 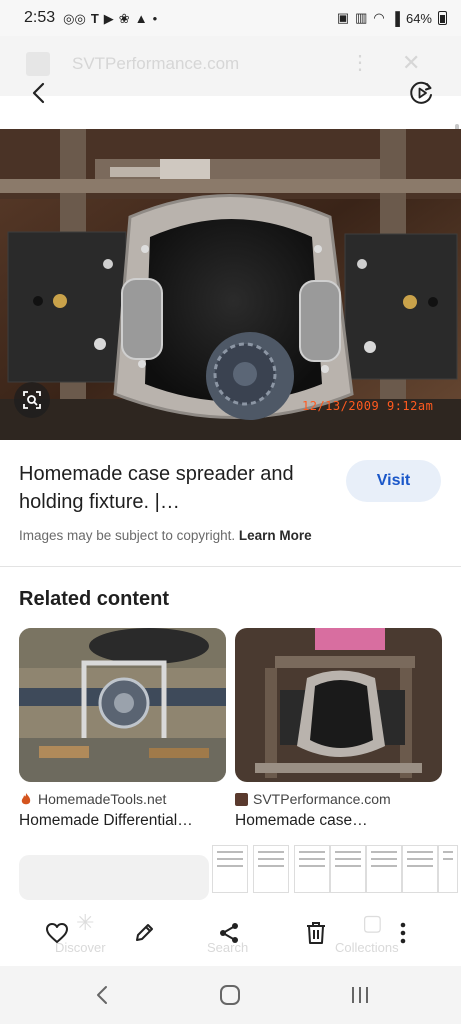 I want to click on system-back-button, so click(x=102, y=995).